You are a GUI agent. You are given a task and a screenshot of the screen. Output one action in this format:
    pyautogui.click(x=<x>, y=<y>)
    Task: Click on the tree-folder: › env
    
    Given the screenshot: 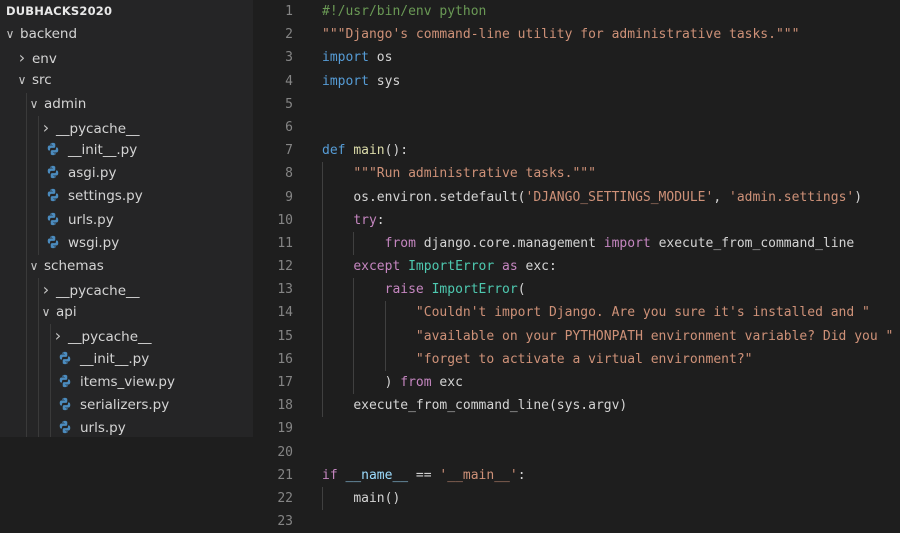 What is the action you would take?
    pyautogui.click(x=126, y=57)
    